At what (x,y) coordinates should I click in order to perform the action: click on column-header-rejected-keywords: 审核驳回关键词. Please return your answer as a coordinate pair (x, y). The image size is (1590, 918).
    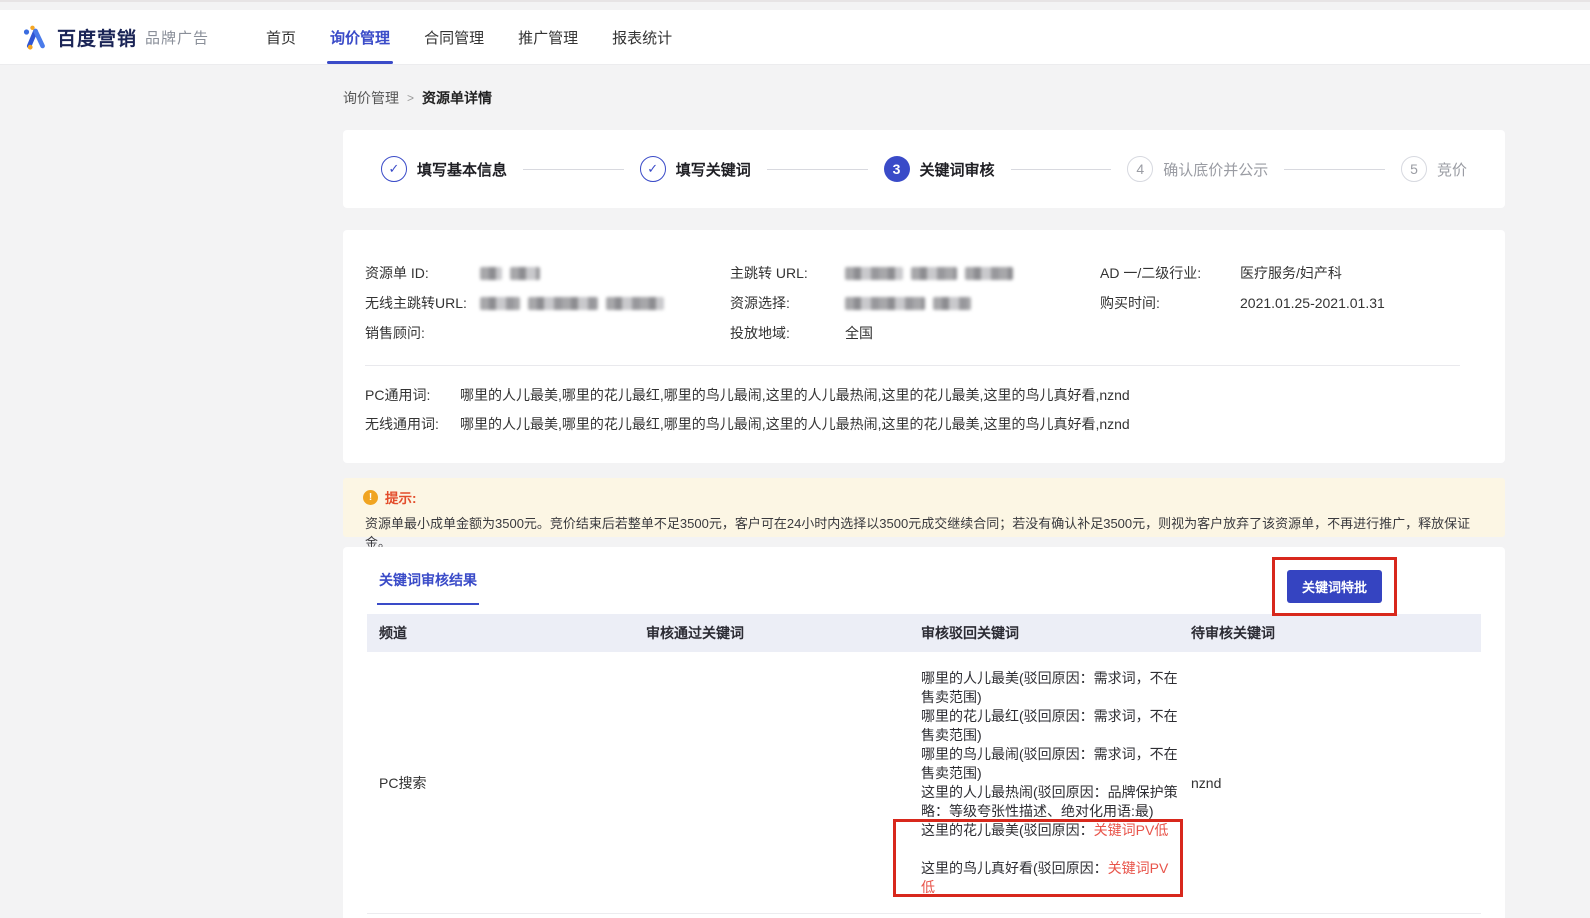
    Looking at the image, I should click on (970, 633).